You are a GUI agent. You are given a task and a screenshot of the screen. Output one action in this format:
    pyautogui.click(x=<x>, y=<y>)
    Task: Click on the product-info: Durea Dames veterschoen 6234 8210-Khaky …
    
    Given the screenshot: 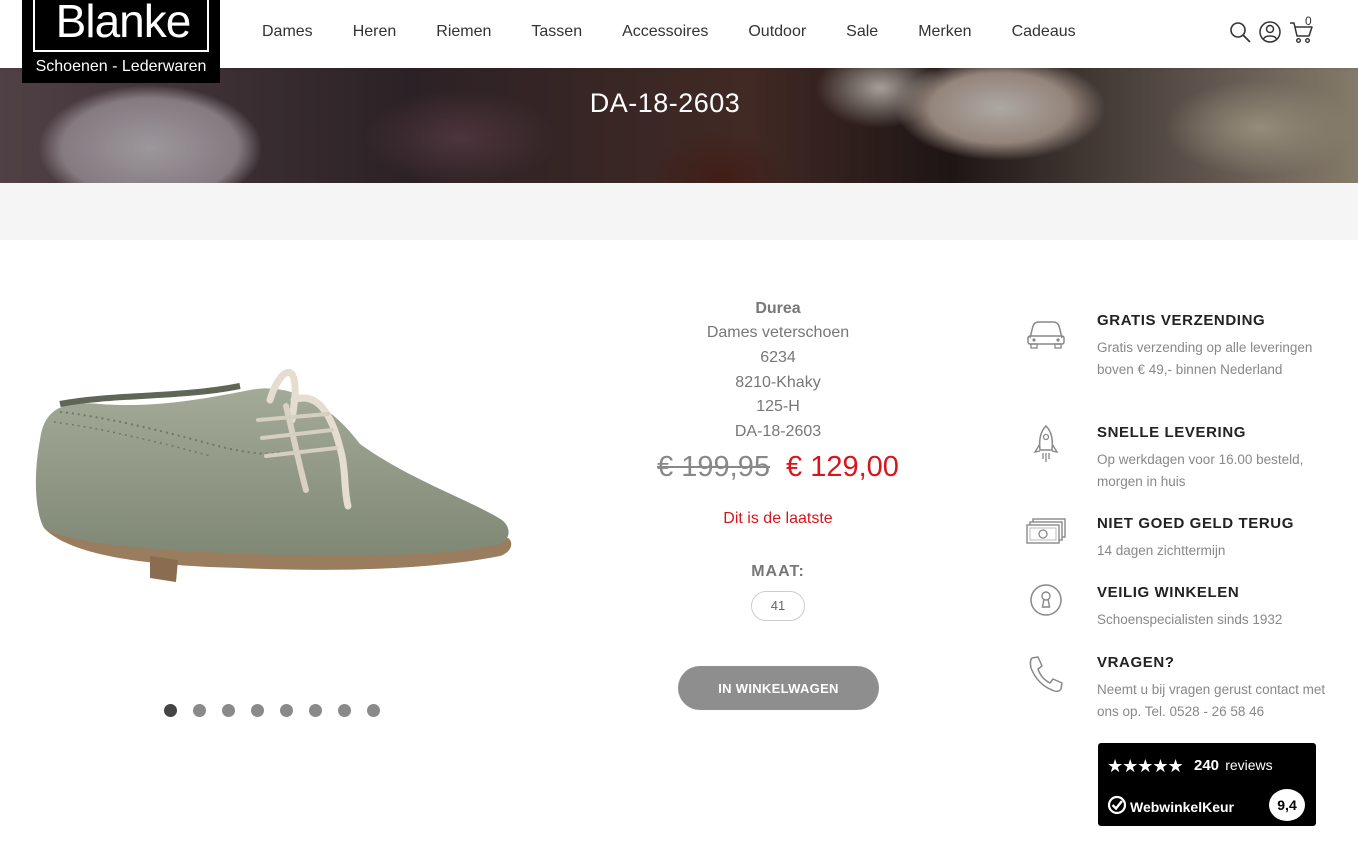 What is the action you would take?
    pyautogui.click(x=778, y=458)
    